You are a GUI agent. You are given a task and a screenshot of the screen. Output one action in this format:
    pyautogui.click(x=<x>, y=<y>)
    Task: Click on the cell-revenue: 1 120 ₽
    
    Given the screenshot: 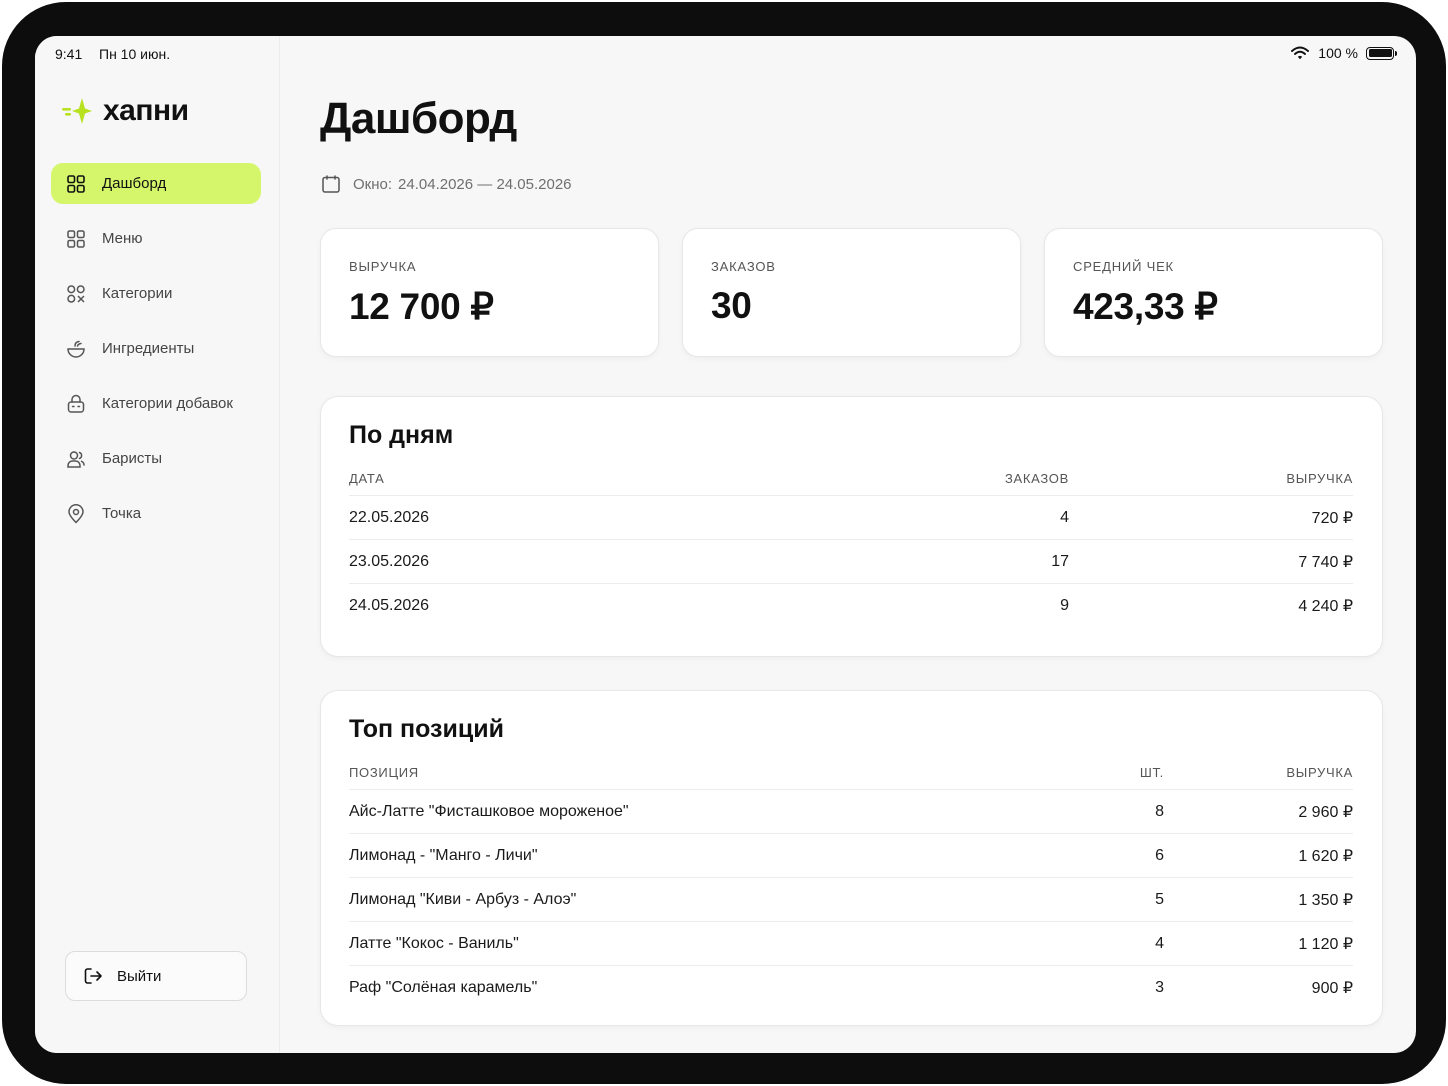 What is the action you would take?
    pyautogui.click(x=1325, y=944)
    